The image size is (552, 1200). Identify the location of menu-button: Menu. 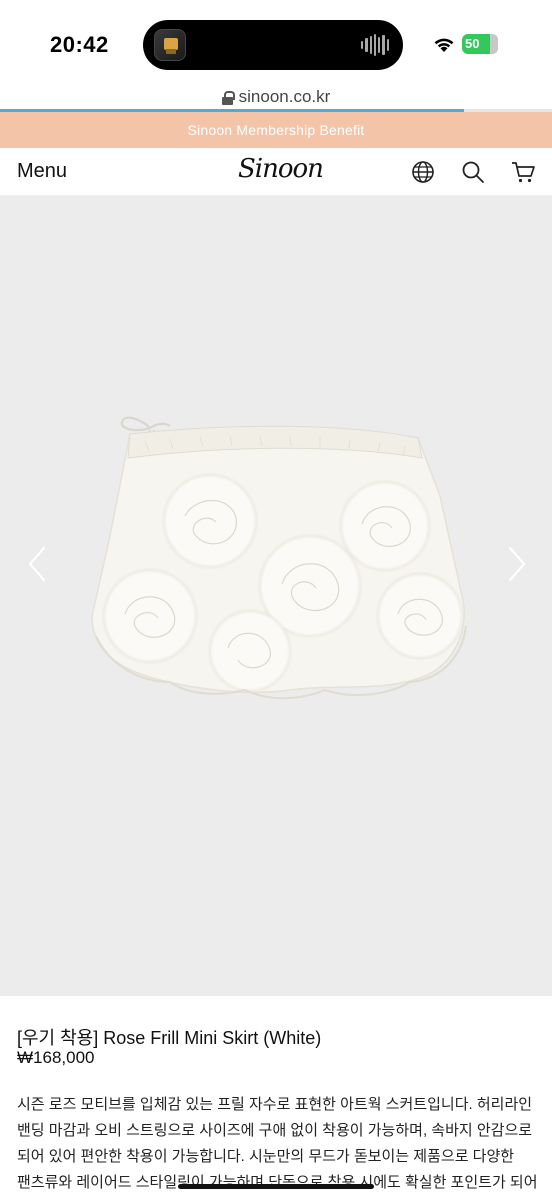
(42, 171).